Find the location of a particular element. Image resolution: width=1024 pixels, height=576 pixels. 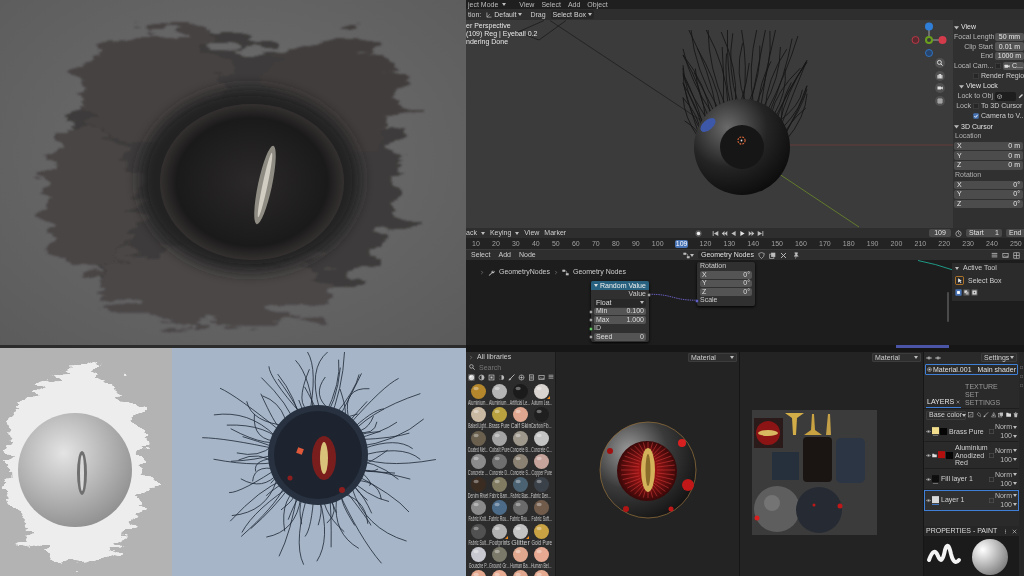

chevron-icon is located at coordinates (482, 272).